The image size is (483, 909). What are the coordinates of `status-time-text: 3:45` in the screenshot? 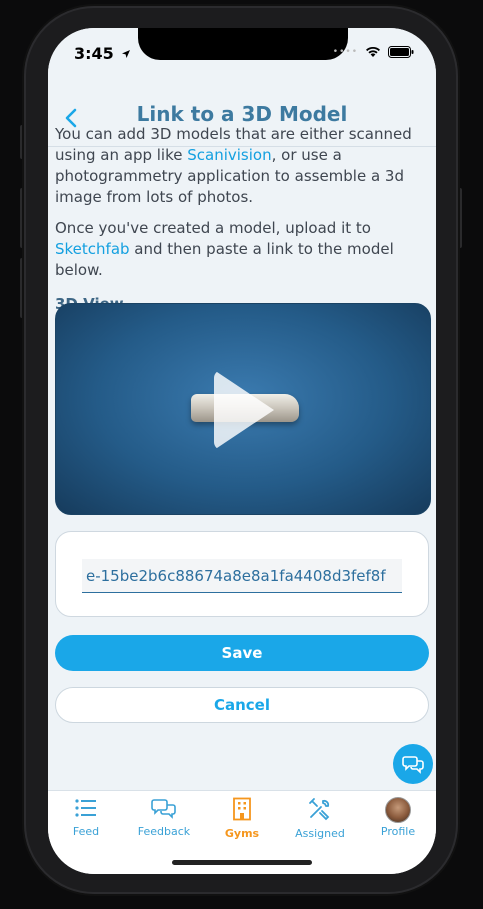 It's located at (94, 53).